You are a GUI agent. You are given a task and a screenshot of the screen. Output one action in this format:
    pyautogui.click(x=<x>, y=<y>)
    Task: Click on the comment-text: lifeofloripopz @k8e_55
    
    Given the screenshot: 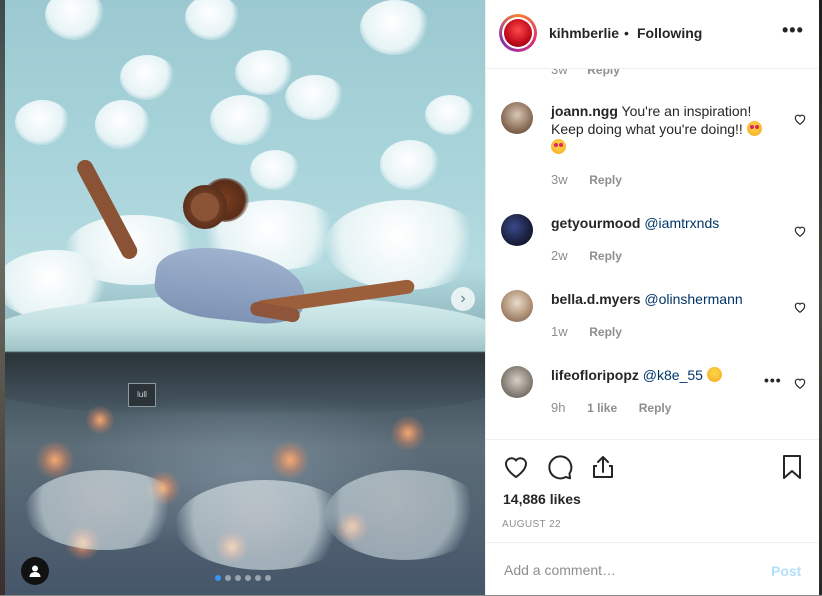 What is the action you would take?
    pyautogui.click(x=658, y=375)
    